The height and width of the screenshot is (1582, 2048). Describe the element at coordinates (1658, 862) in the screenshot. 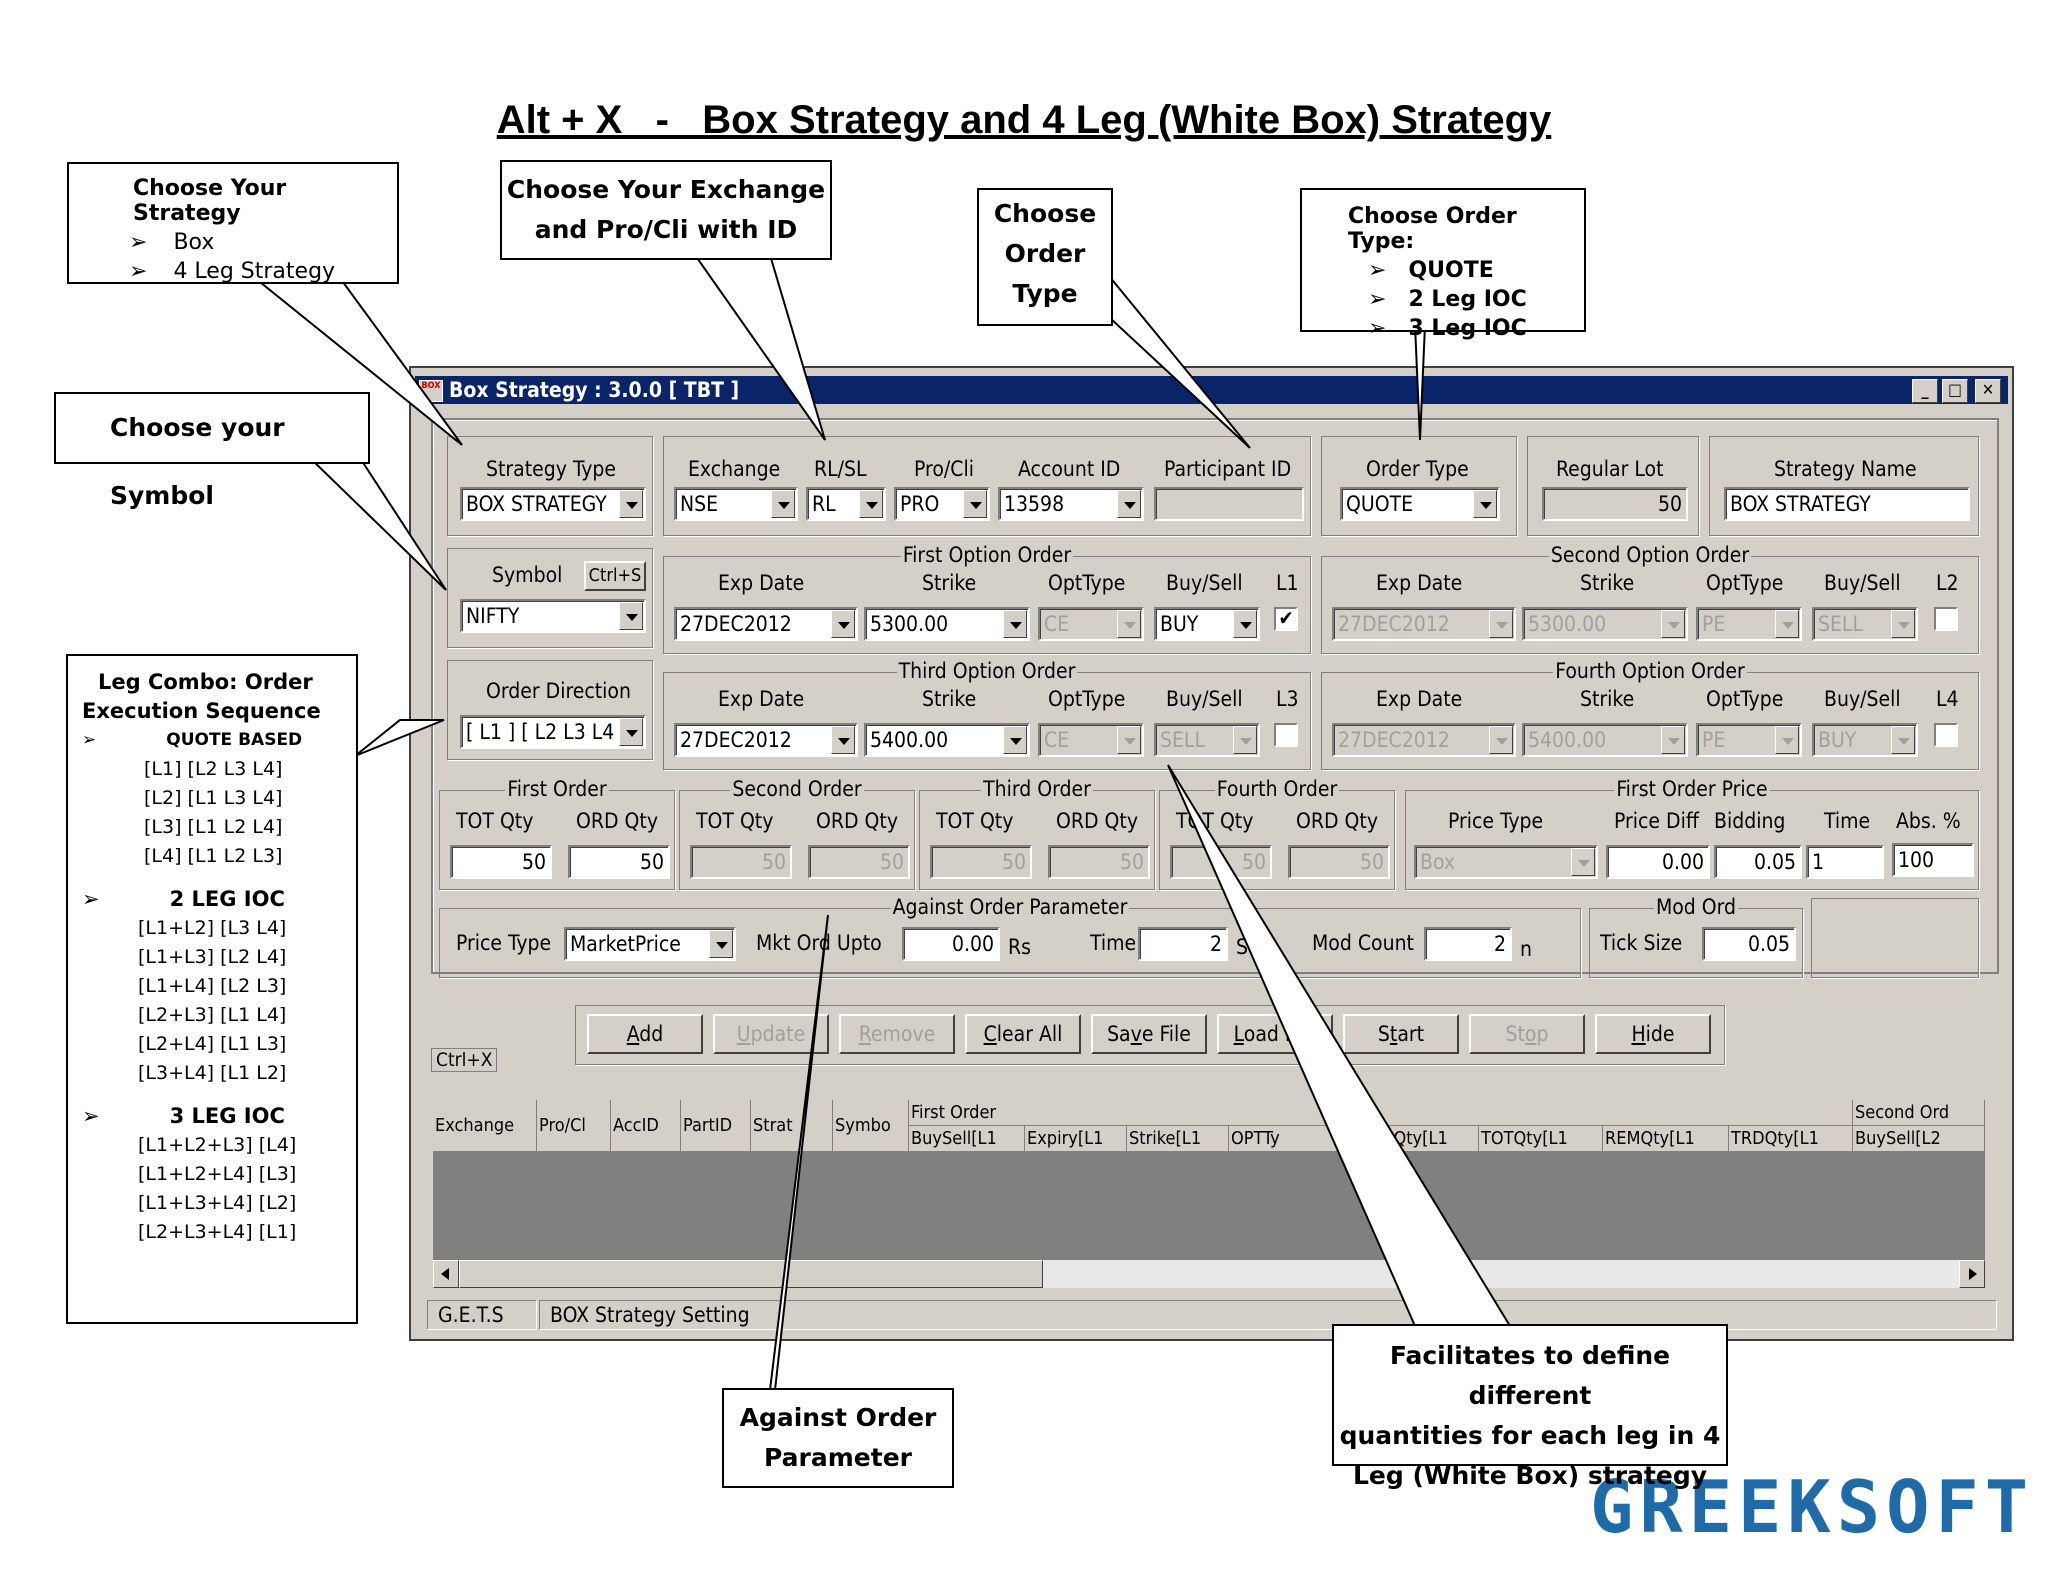

I see `price-diff-input: 0.00` at that location.